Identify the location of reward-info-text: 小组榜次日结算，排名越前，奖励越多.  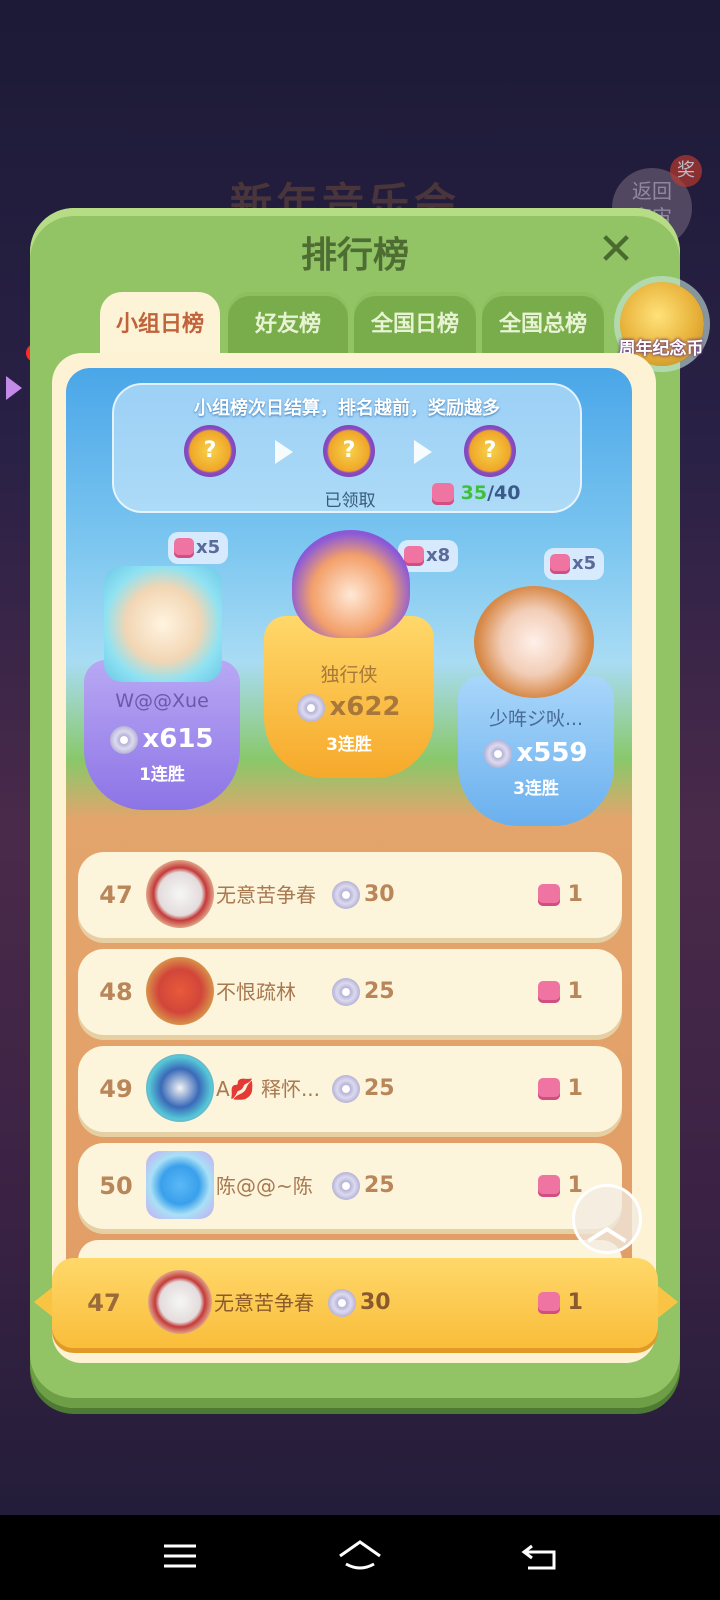
(347, 408).